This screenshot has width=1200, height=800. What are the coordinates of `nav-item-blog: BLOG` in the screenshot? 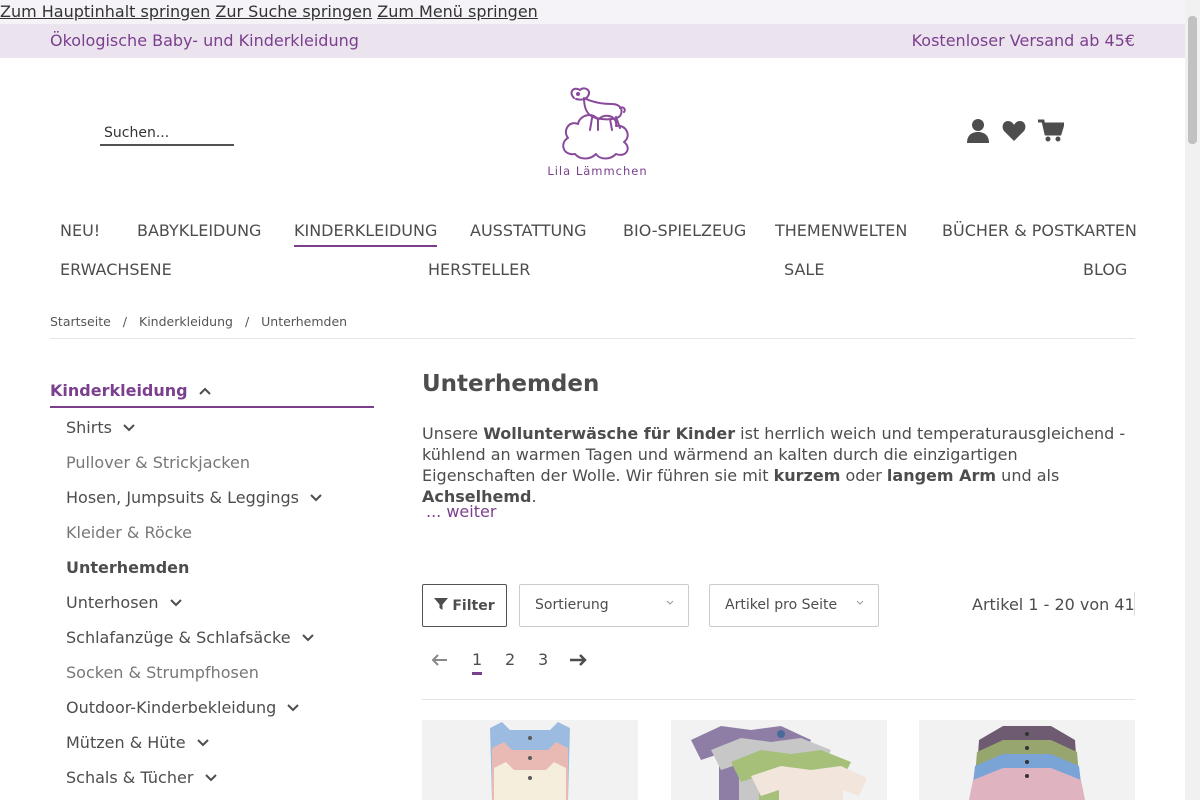 It's located at (1105, 269).